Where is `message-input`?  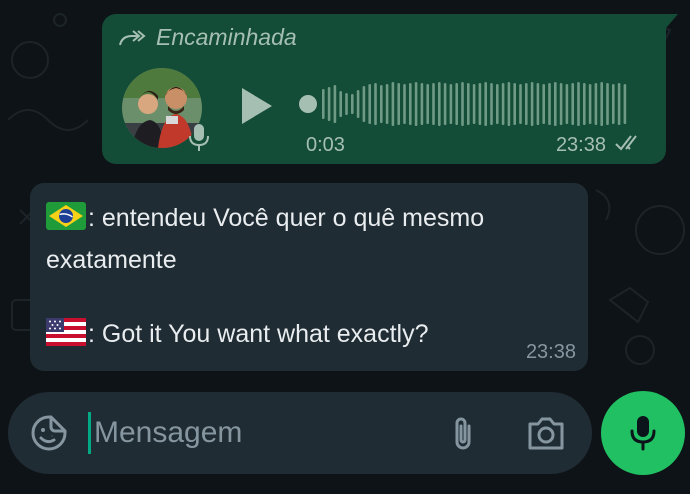 message-input is located at coordinates (259, 433).